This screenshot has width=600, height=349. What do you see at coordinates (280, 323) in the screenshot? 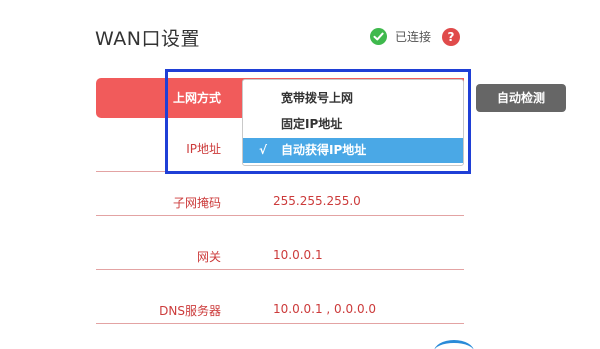
I see `row-divider` at bounding box center [280, 323].